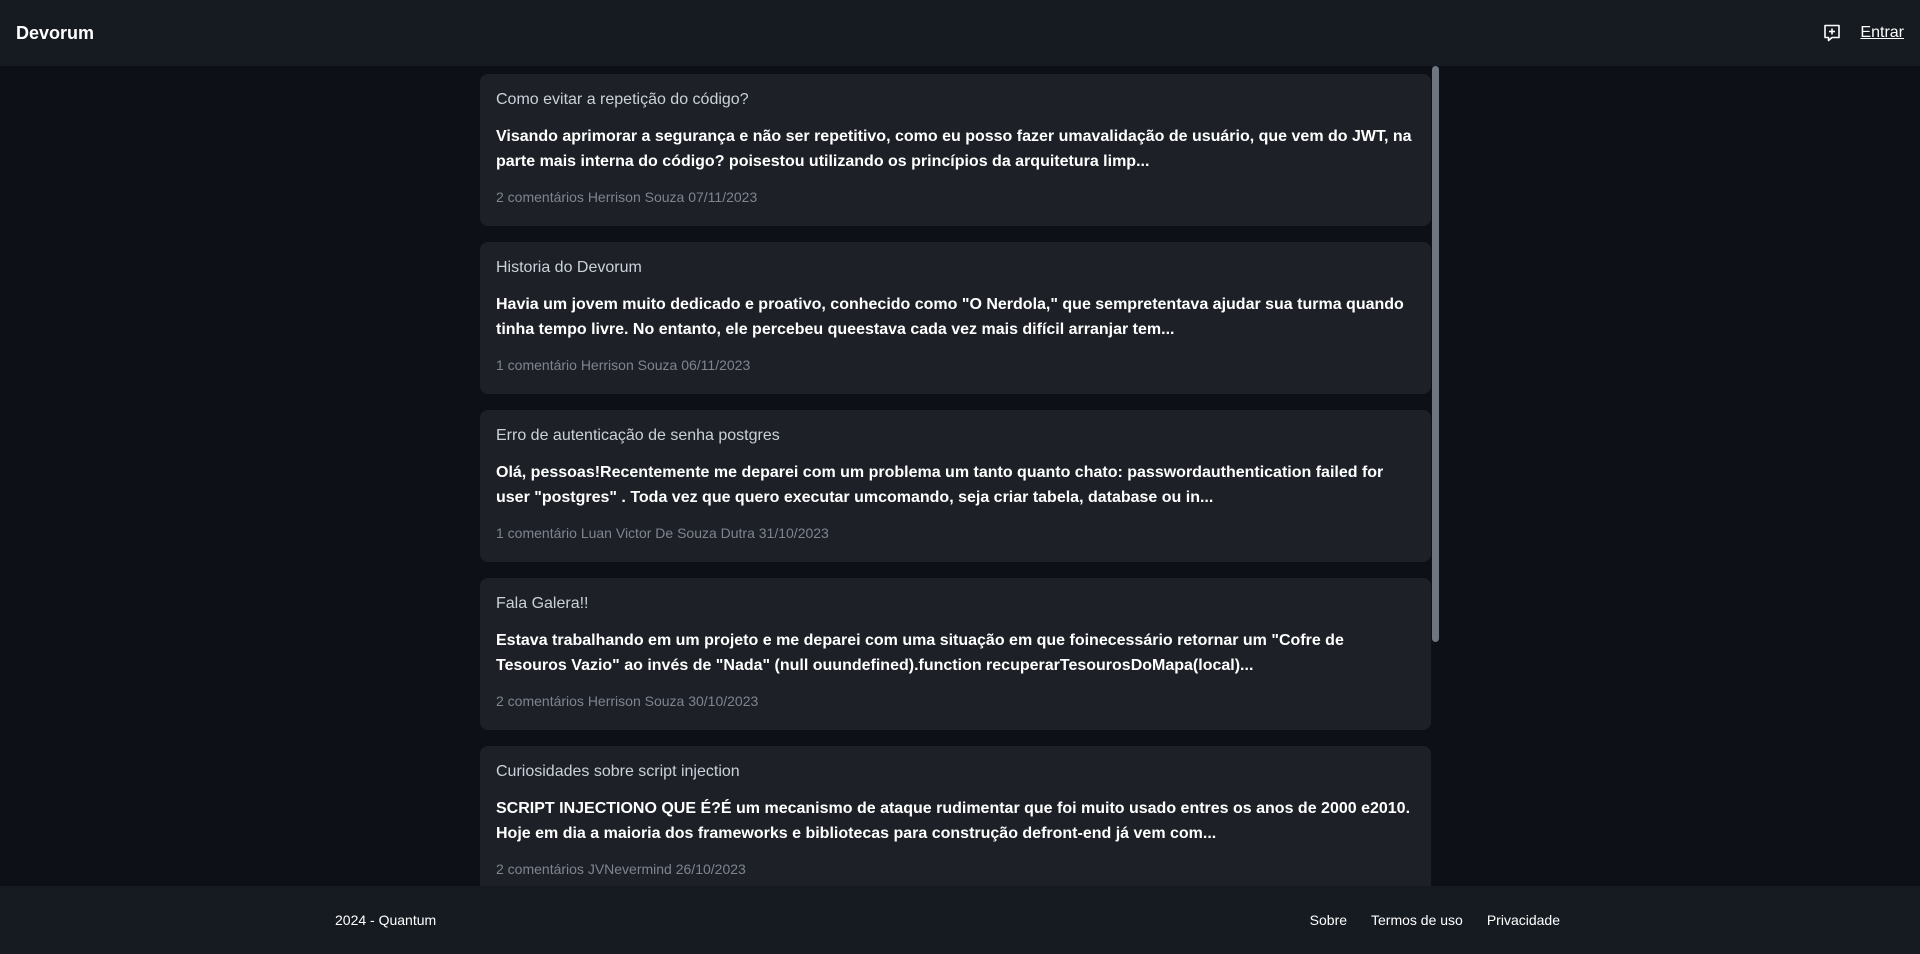  What do you see at coordinates (955, 436) in the screenshot?
I see `post-title: Erro de autenticação de senha postgres` at bounding box center [955, 436].